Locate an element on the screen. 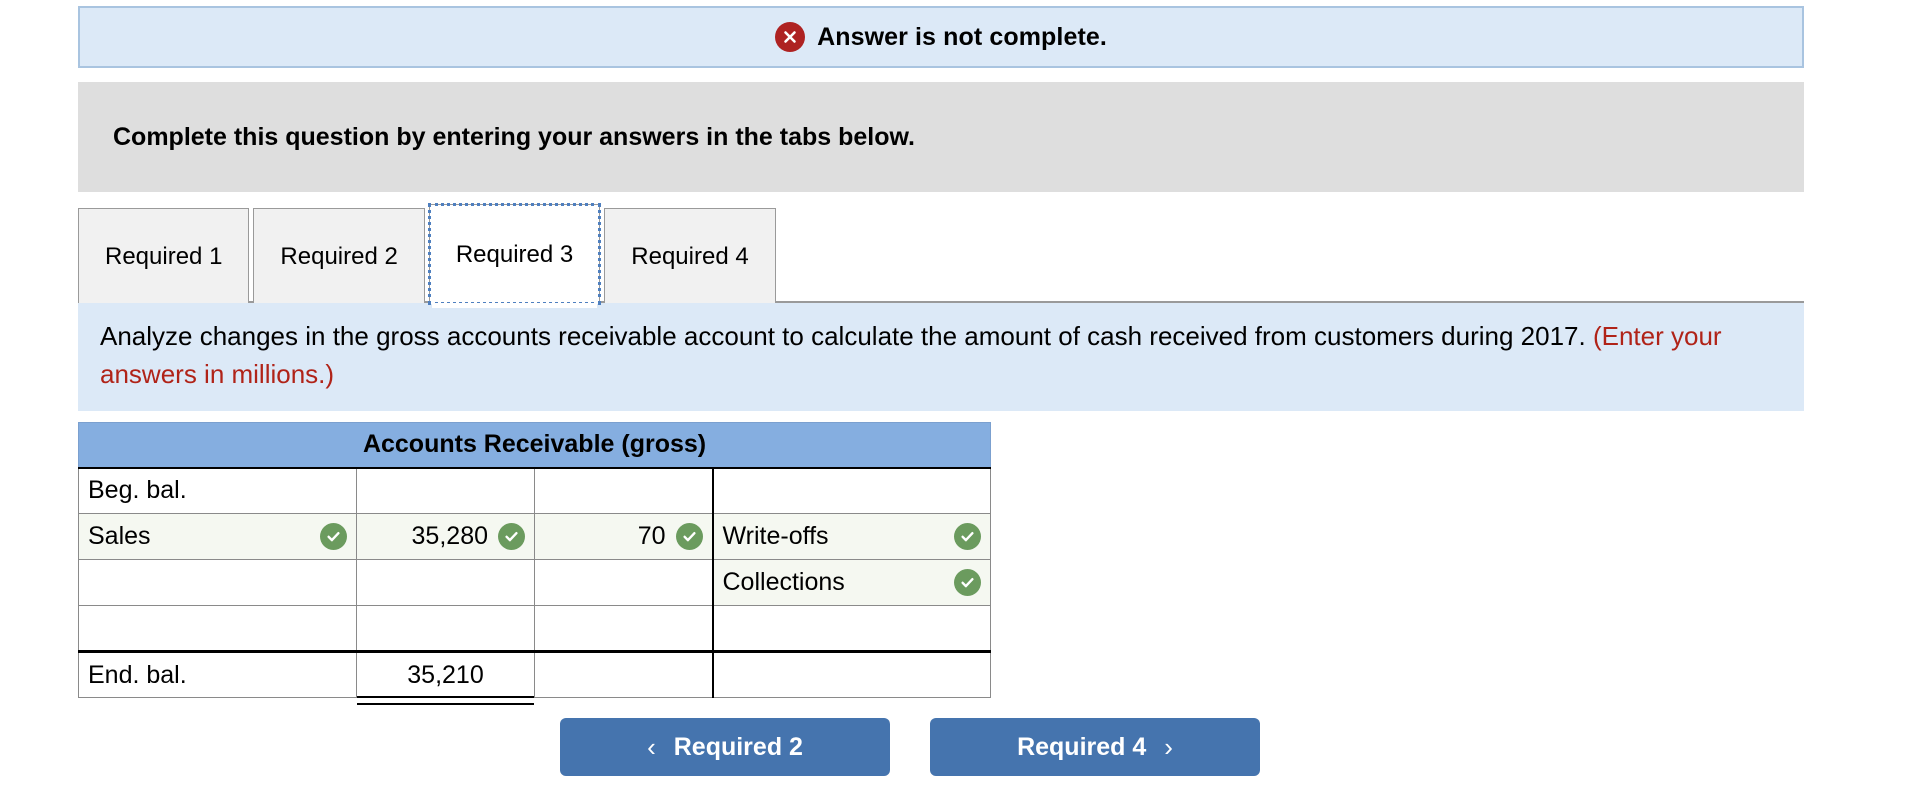 The height and width of the screenshot is (802, 1928). ending-balance-value-cell: 35,210 is located at coordinates (445, 674).